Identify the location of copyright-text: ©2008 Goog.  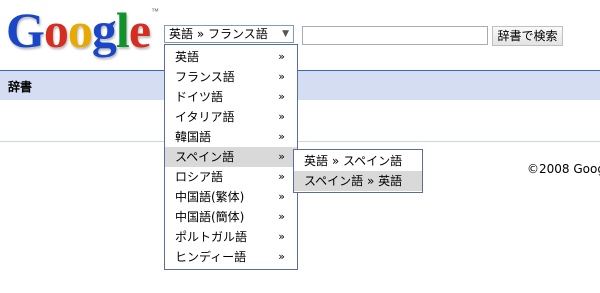
(563, 169).